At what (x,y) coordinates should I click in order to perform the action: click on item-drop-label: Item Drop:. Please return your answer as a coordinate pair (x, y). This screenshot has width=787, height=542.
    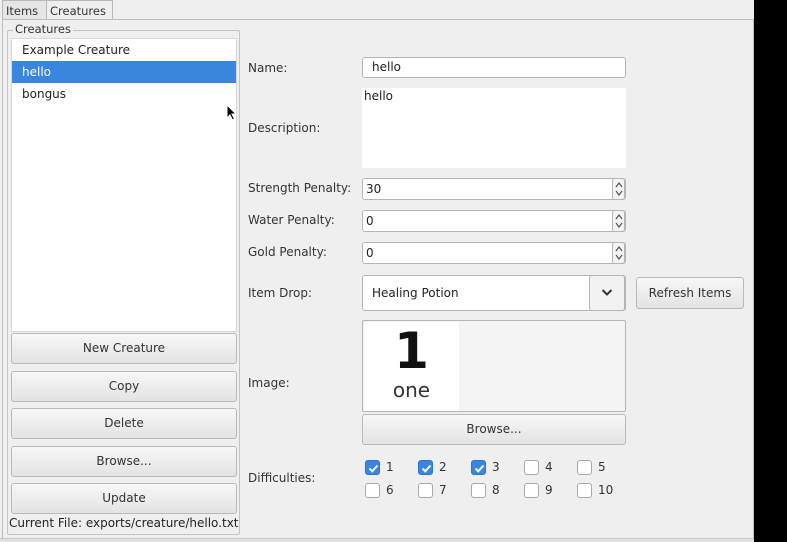
    Looking at the image, I should click on (280, 293).